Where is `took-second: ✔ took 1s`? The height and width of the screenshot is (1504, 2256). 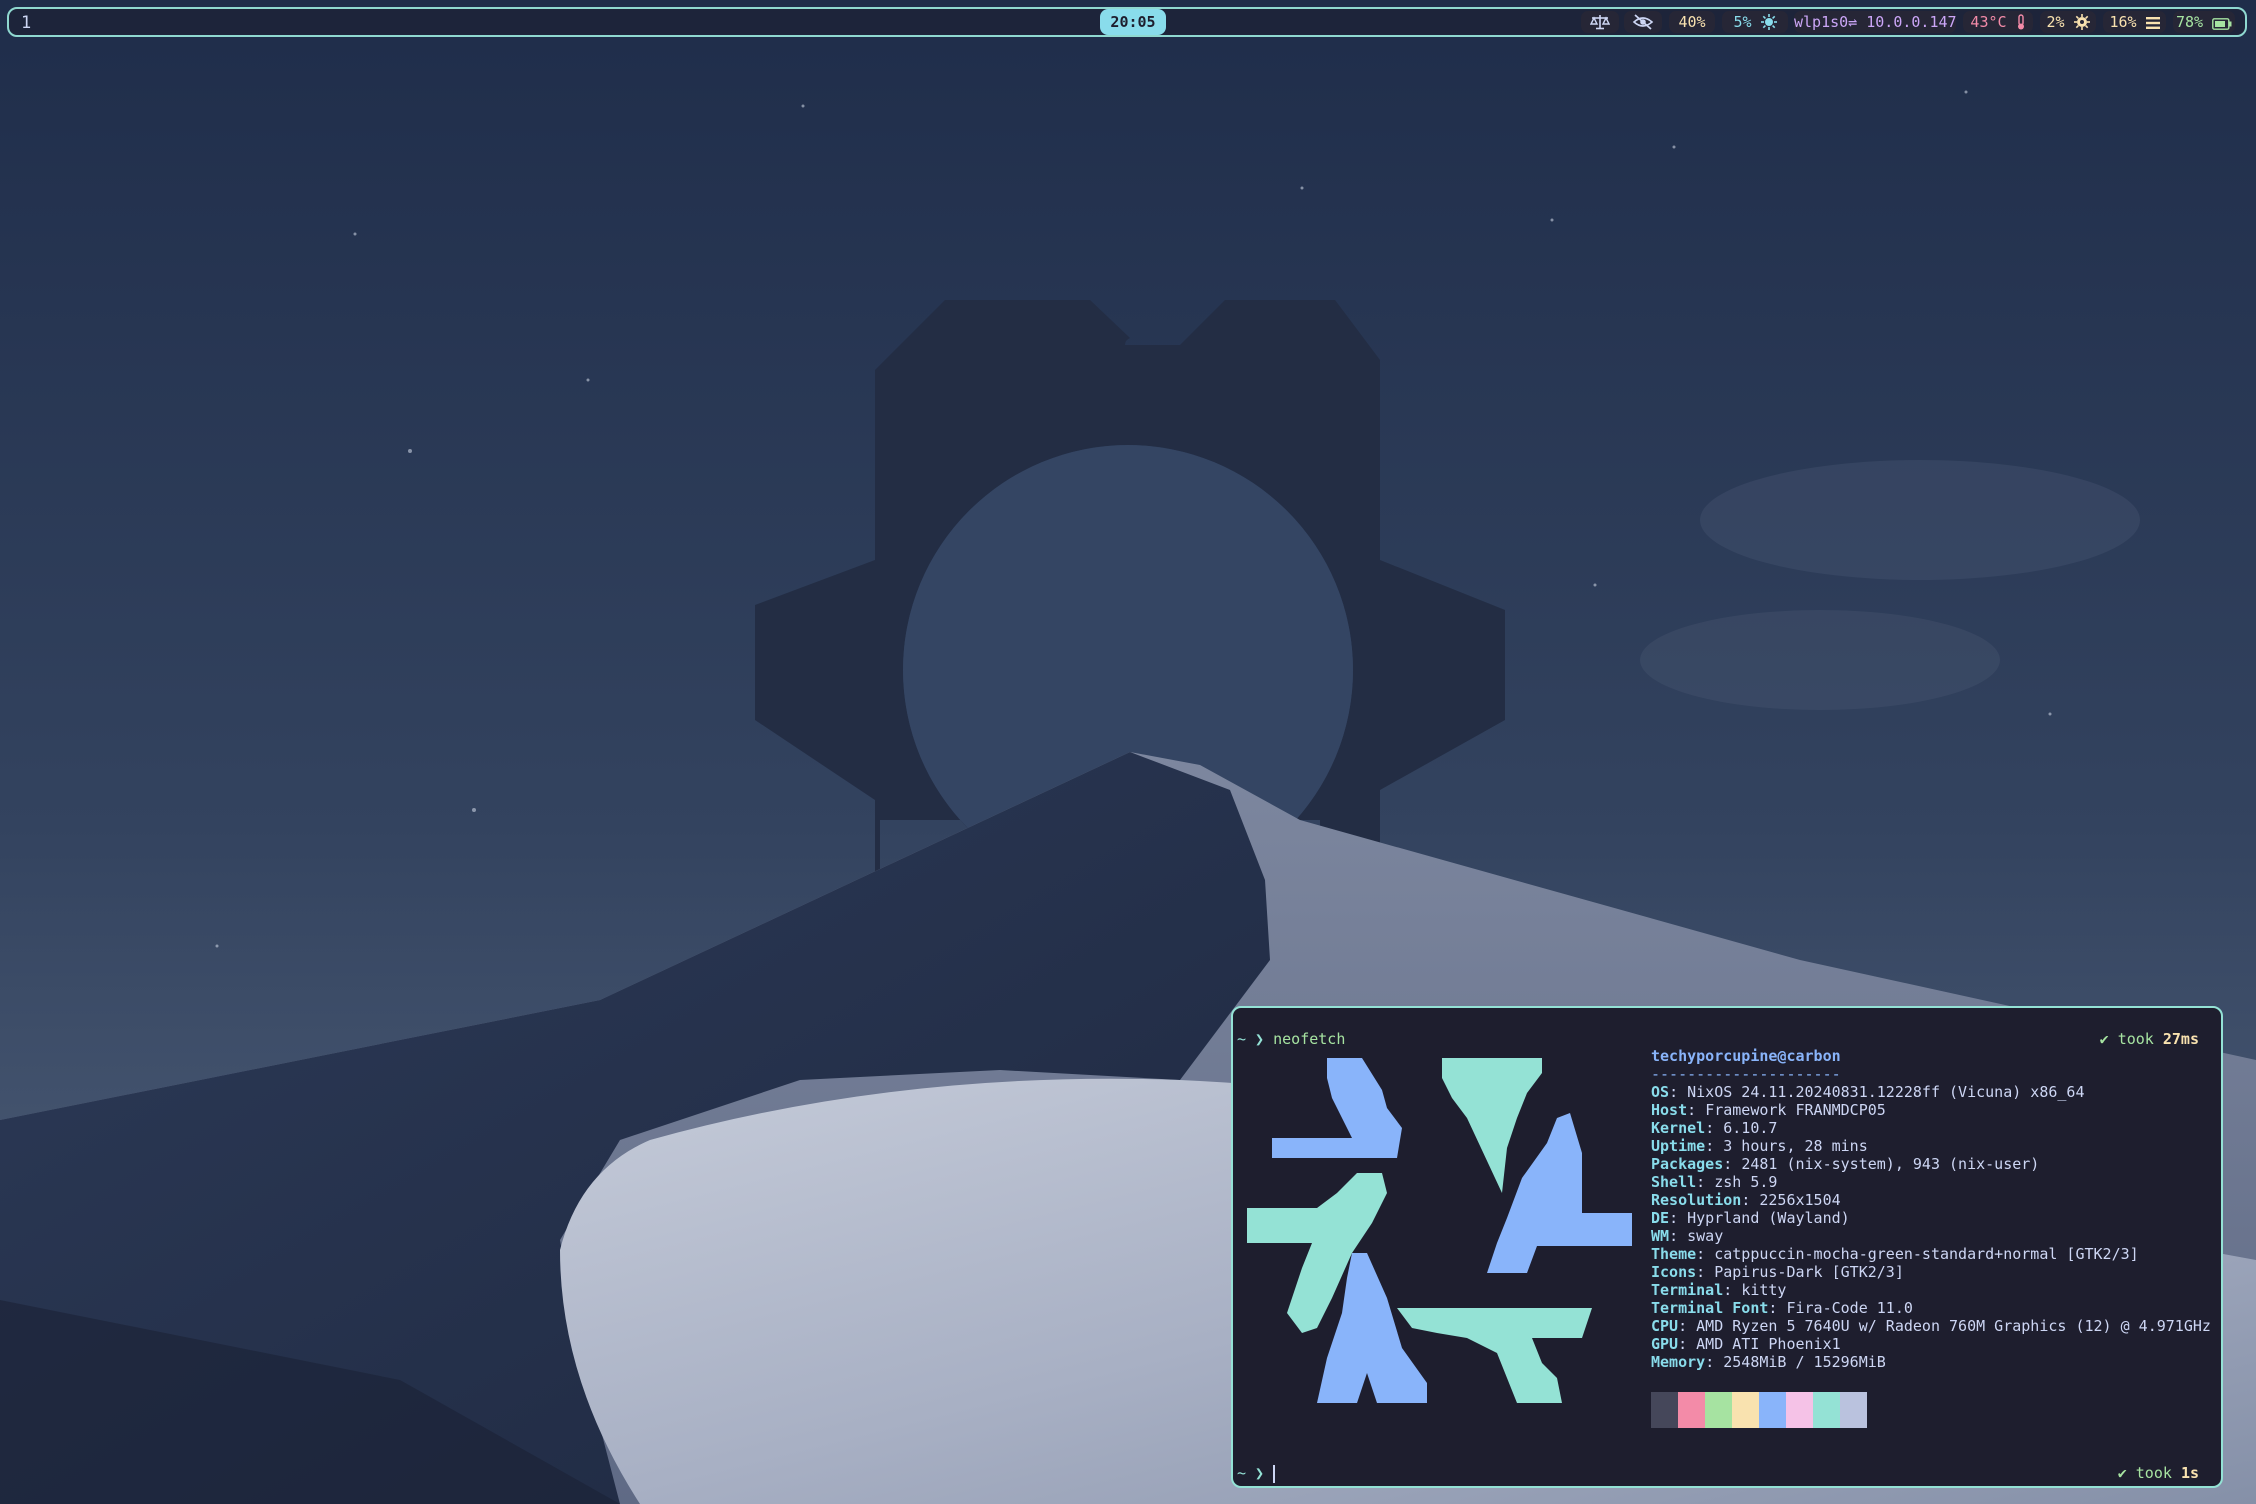 took-second: ✔ took 1s is located at coordinates (2158, 1473).